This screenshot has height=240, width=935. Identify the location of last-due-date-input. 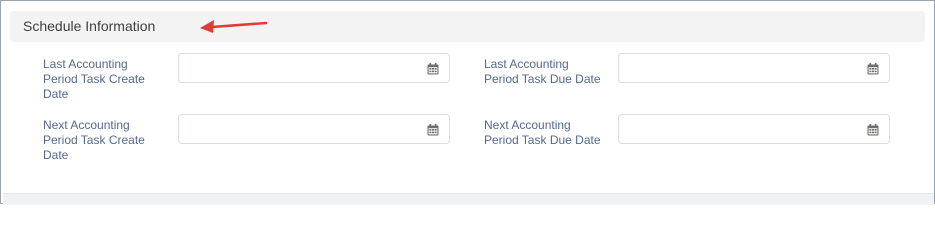
(754, 68).